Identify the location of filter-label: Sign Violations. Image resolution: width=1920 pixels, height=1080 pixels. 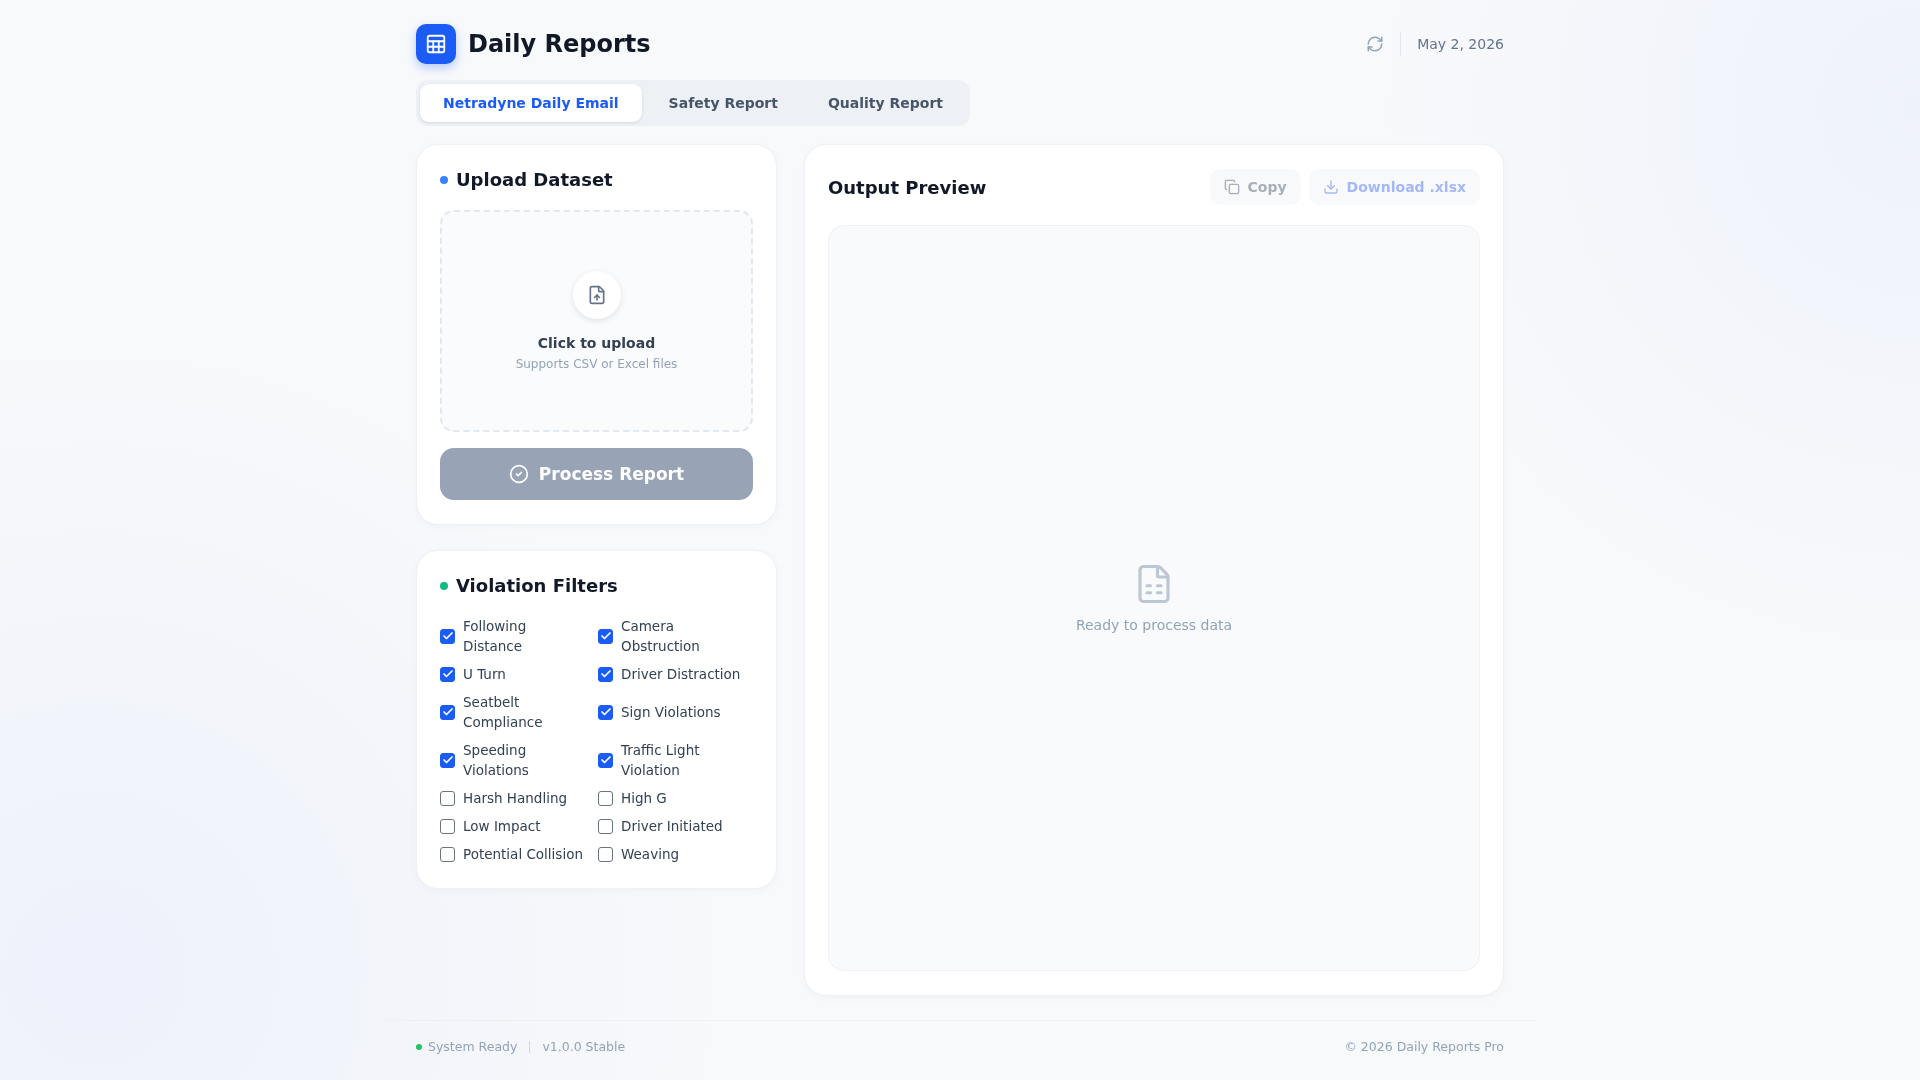
(671, 712).